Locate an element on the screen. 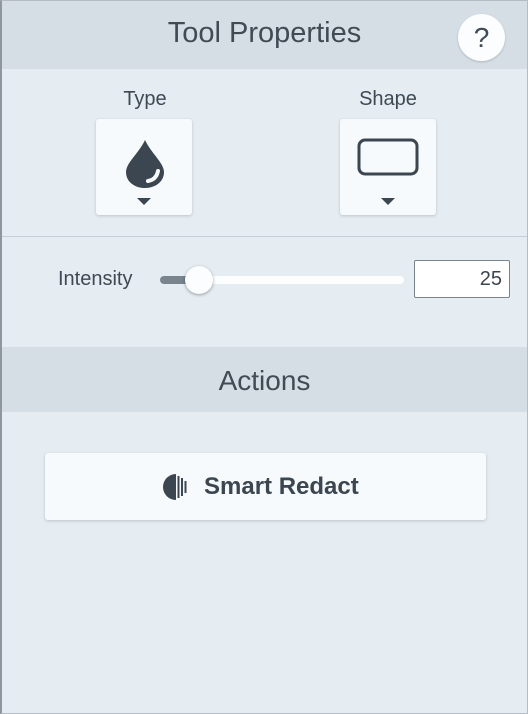 Image resolution: width=528 pixels, height=714 pixels. panel-header: Tool Properties ? is located at coordinates (264, 35).